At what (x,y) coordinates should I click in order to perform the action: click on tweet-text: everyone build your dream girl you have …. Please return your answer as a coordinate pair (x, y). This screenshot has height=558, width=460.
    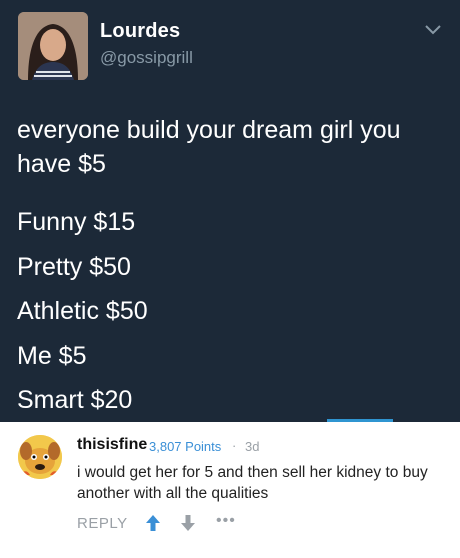
    Looking at the image, I should click on (209, 147).